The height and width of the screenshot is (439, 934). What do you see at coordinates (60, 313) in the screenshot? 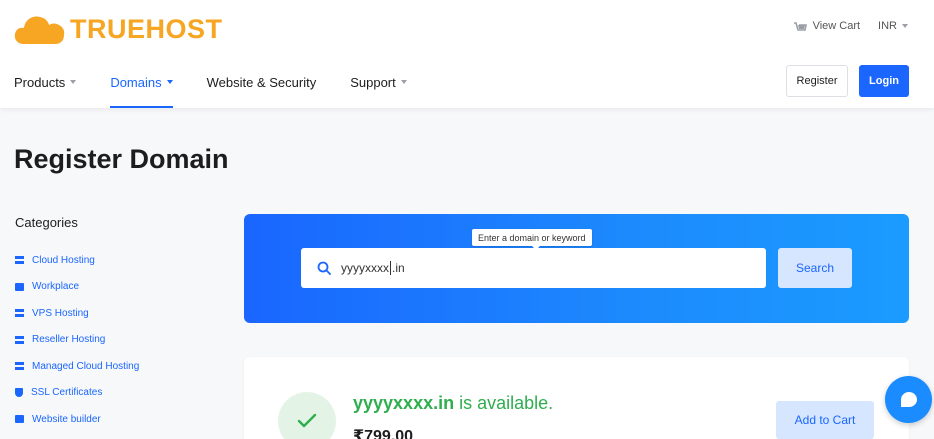
I see `category-label: VPS Hosting` at bounding box center [60, 313].